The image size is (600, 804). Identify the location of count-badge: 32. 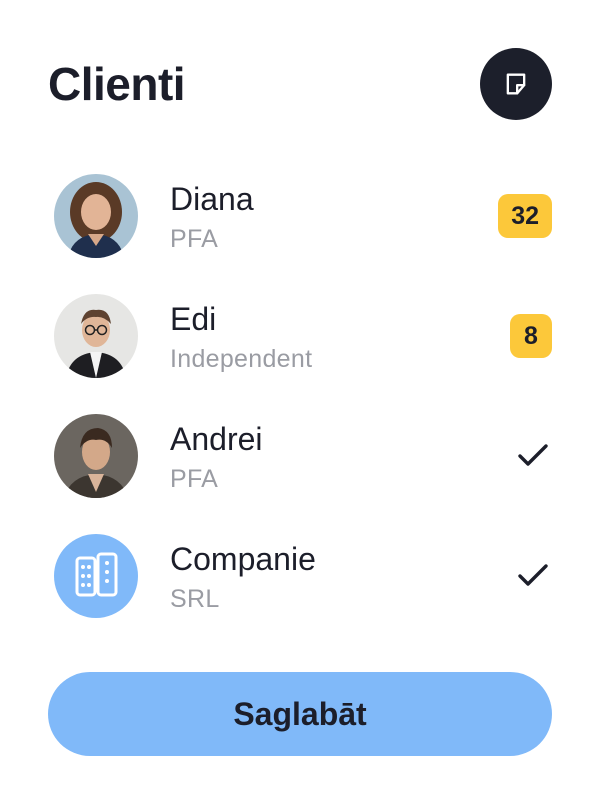
(525, 216).